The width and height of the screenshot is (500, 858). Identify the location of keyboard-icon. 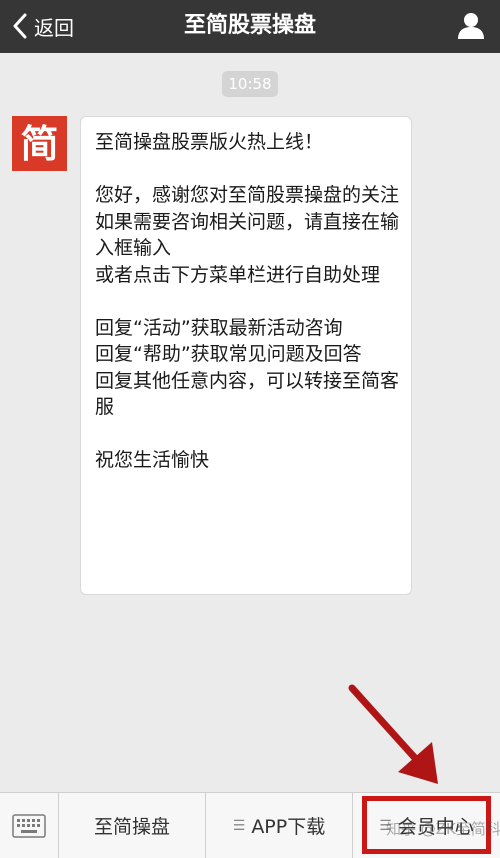
(29, 825).